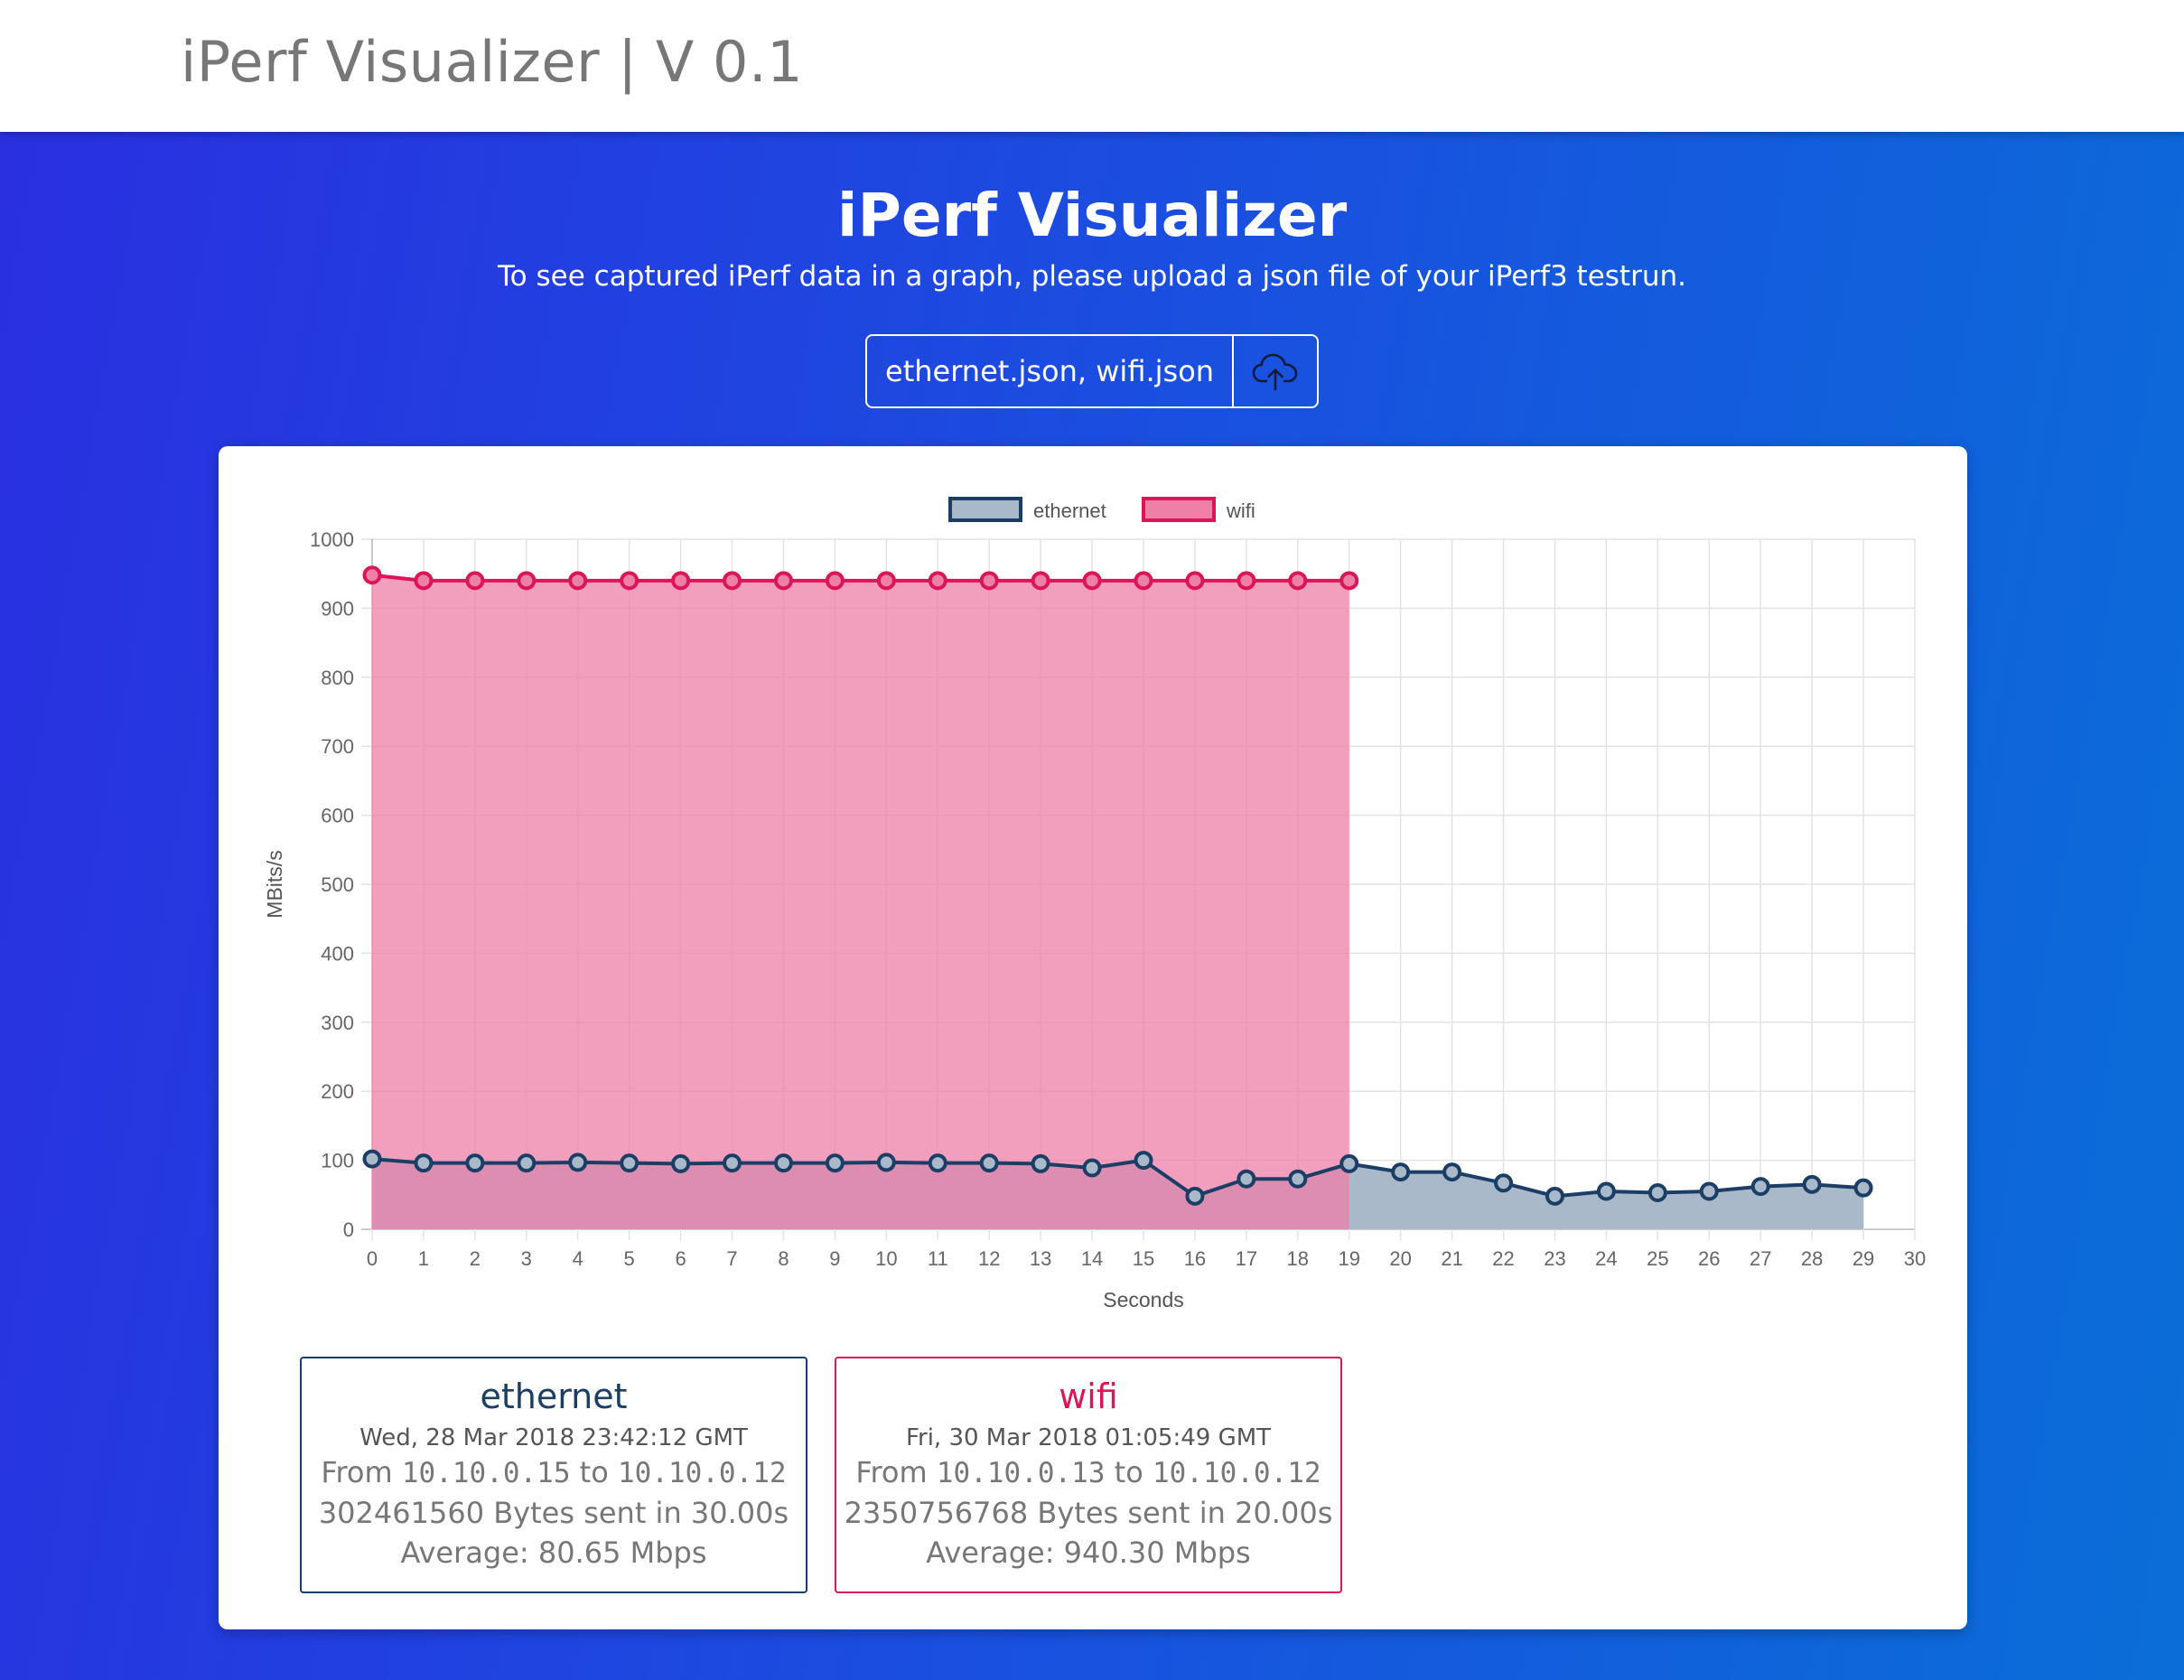 The height and width of the screenshot is (1680, 2184). What do you see at coordinates (1348, 1258) in the screenshot?
I see `x-tick-label: 19` at bounding box center [1348, 1258].